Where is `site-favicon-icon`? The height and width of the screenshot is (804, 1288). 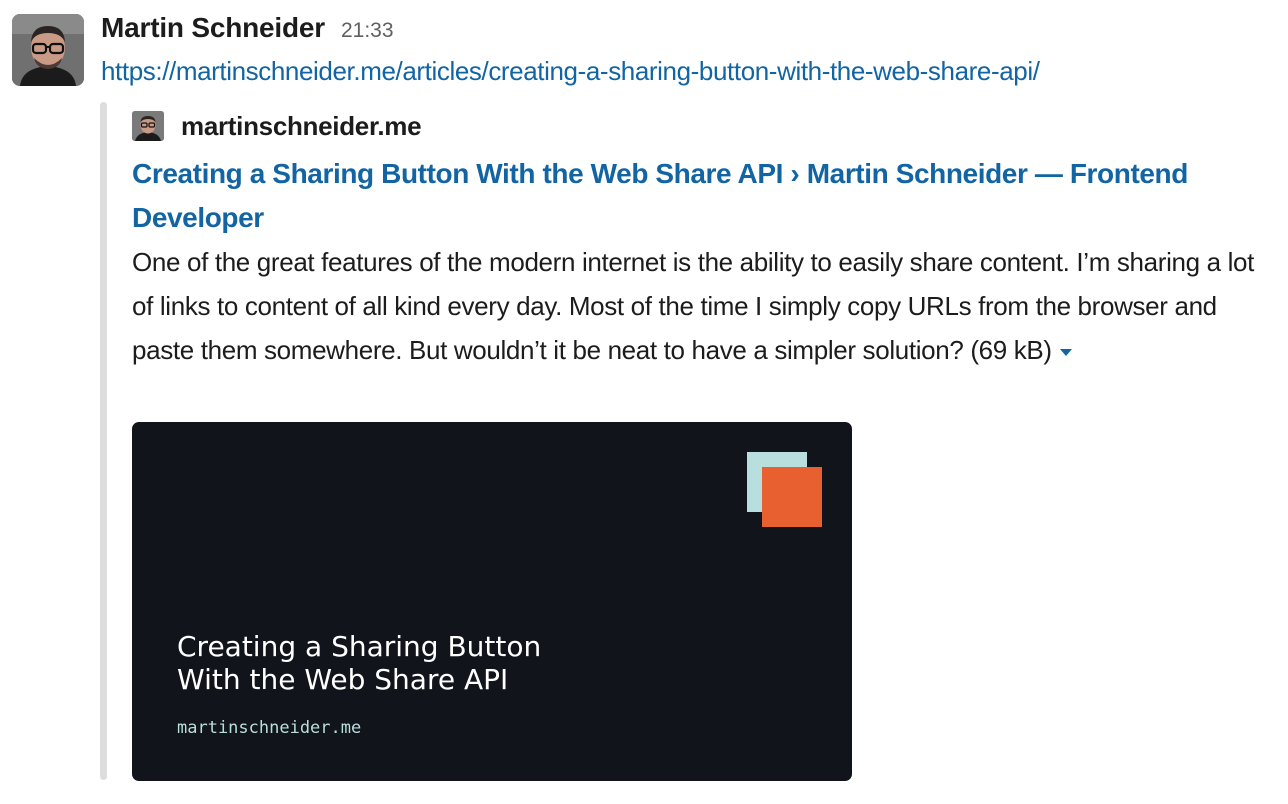
site-favicon-icon is located at coordinates (148, 126).